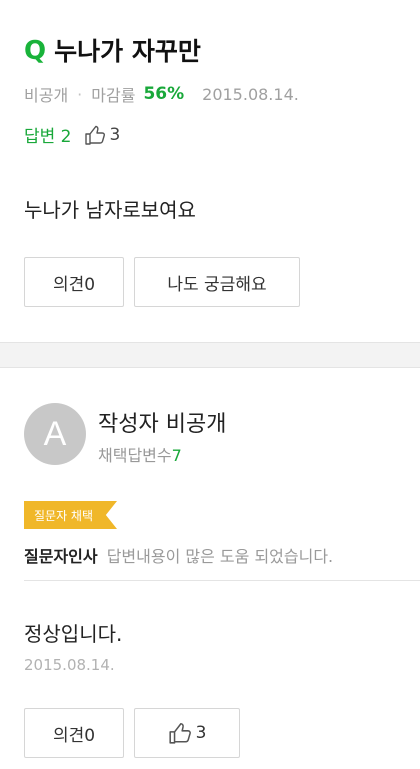 The image size is (420, 769). I want to click on question-title: Q 누나가 자꾸만, so click(112, 51).